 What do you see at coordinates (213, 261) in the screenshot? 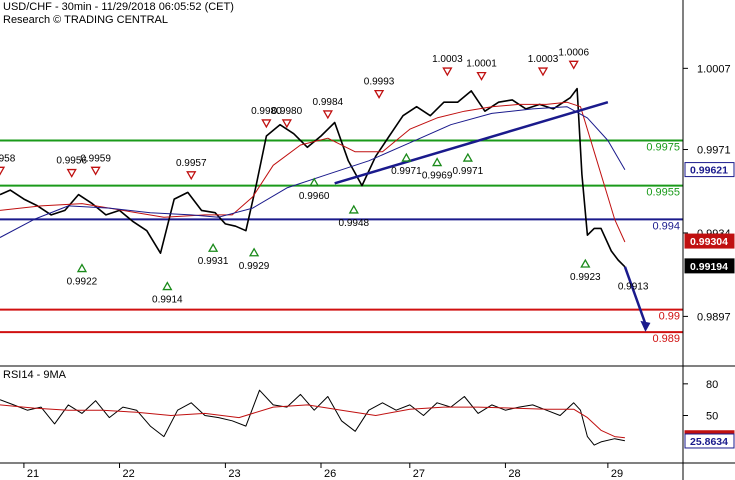
I see `price-annotation: 0.9931` at bounding box center [213, 261].